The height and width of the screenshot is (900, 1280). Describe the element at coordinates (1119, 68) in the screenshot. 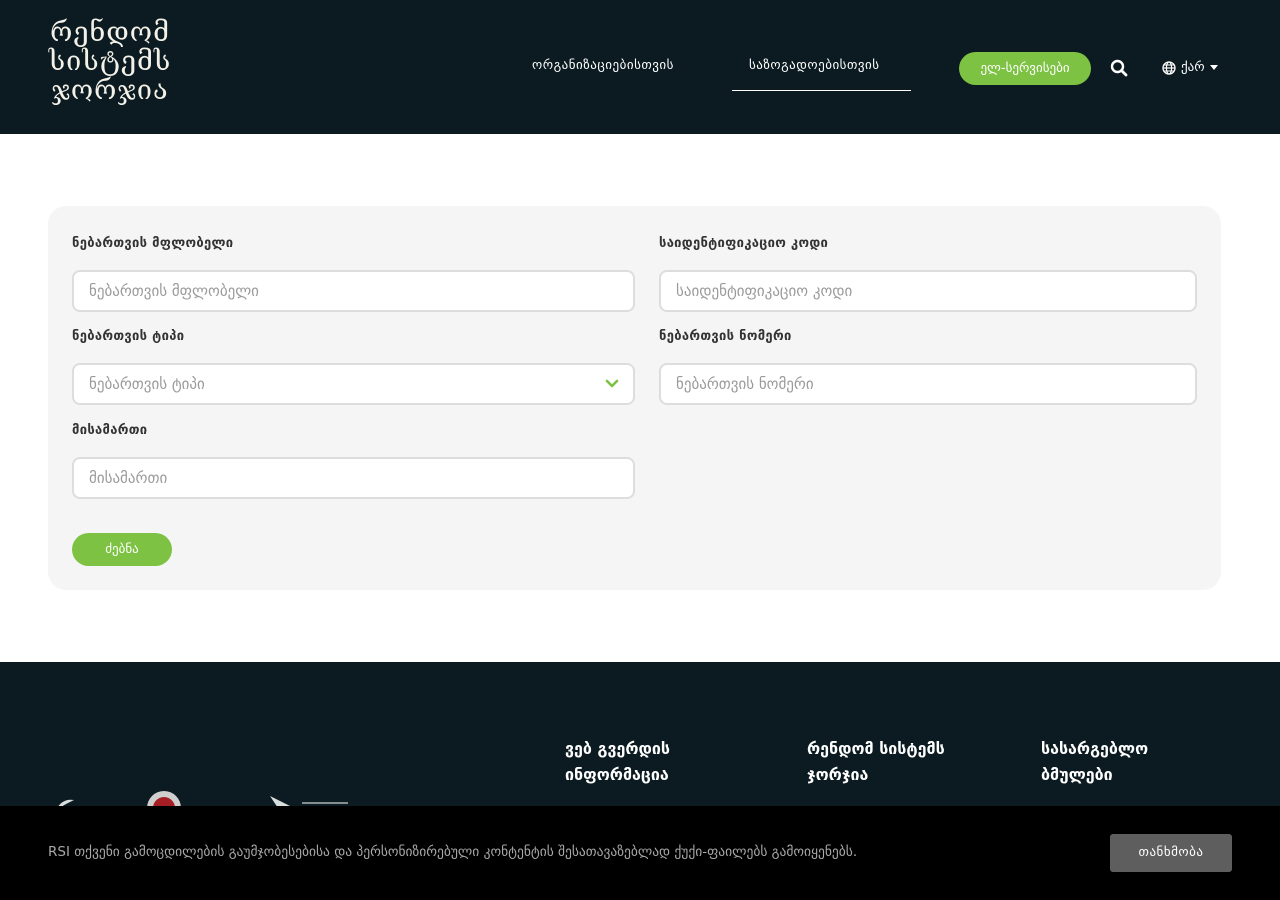

I see `search-icon` at that location.